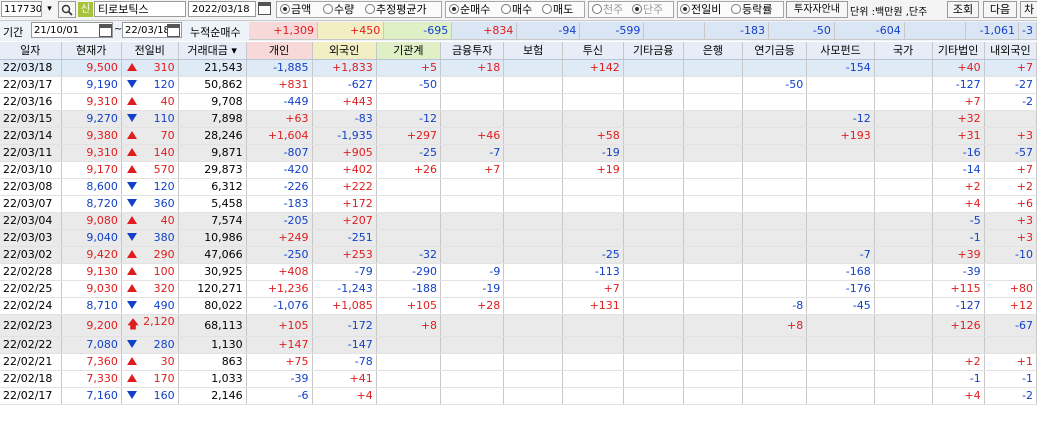  I want to click on date-cell: 22/03/16, so click(31, 102).